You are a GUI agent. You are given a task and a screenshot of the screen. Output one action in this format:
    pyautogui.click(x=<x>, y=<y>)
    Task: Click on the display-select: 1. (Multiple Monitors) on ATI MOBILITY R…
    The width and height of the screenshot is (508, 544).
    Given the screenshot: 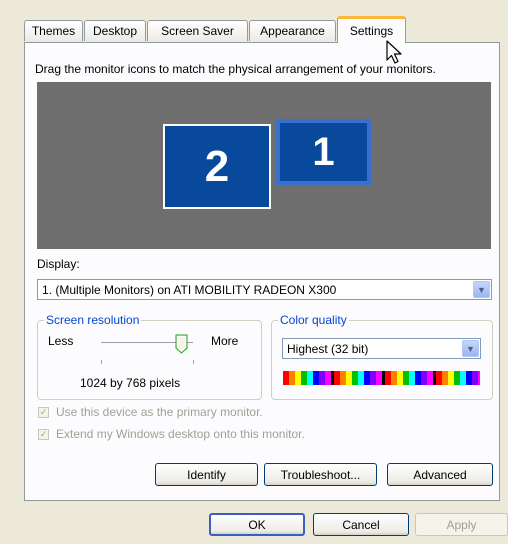 What is the action you would take?
    pyautogui.click(x=264, y=289)
    